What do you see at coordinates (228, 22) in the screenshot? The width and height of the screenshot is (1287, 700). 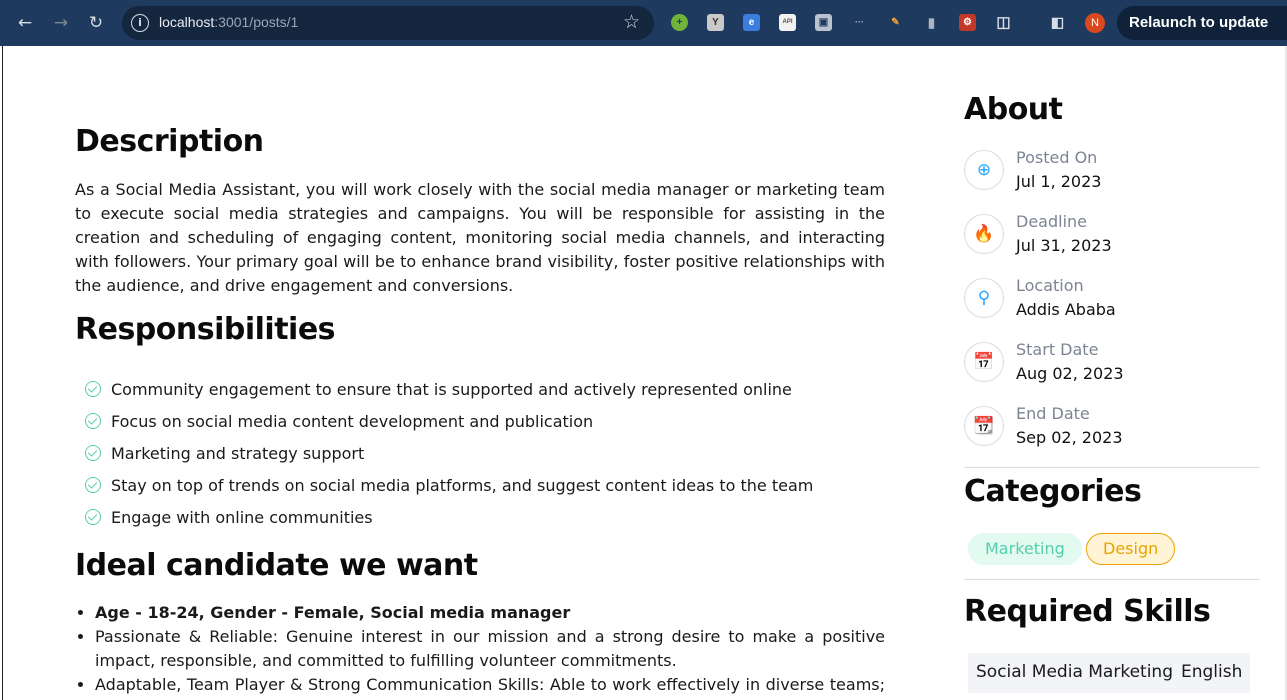 I see `url-text: localhost:3001/posts/1` at bounding box center [228, 22].